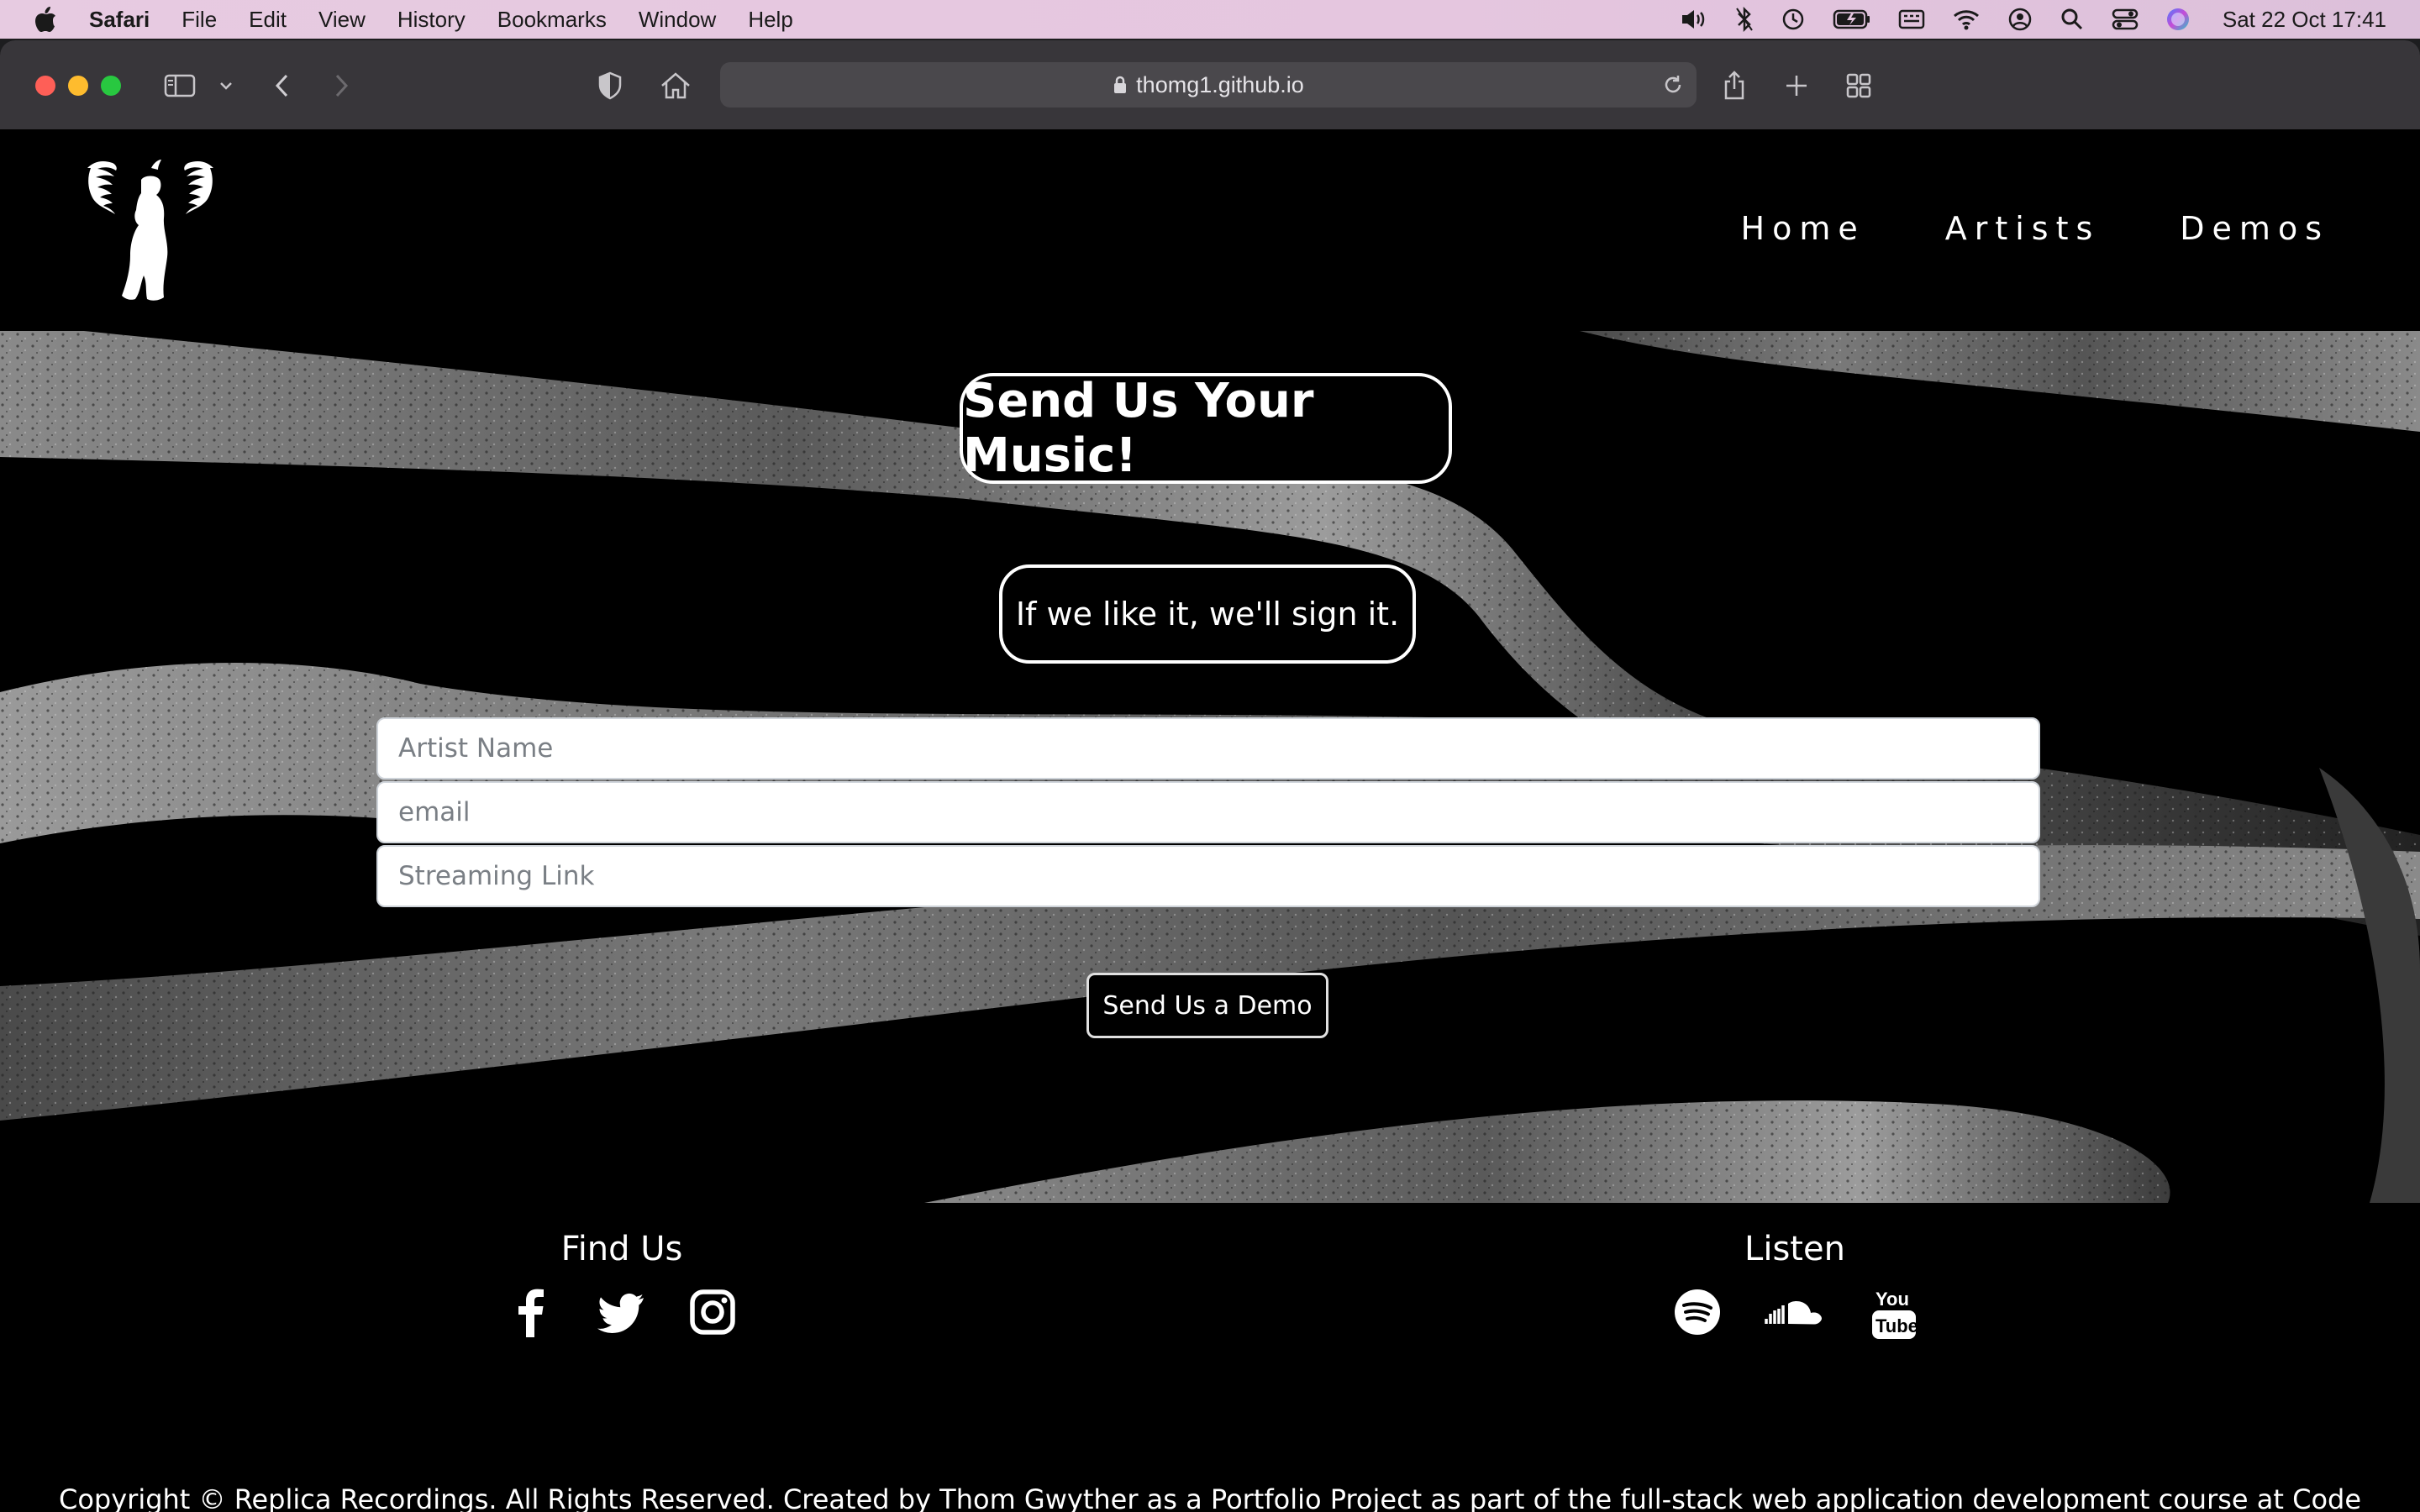 Image resolution: width=2420 pixels, height=1512 pixels. What do you see at coordinates (1206, 428) in the screenshot?
I see `page-title: Send Us Your Music!` at bounding box center [1206, 428].